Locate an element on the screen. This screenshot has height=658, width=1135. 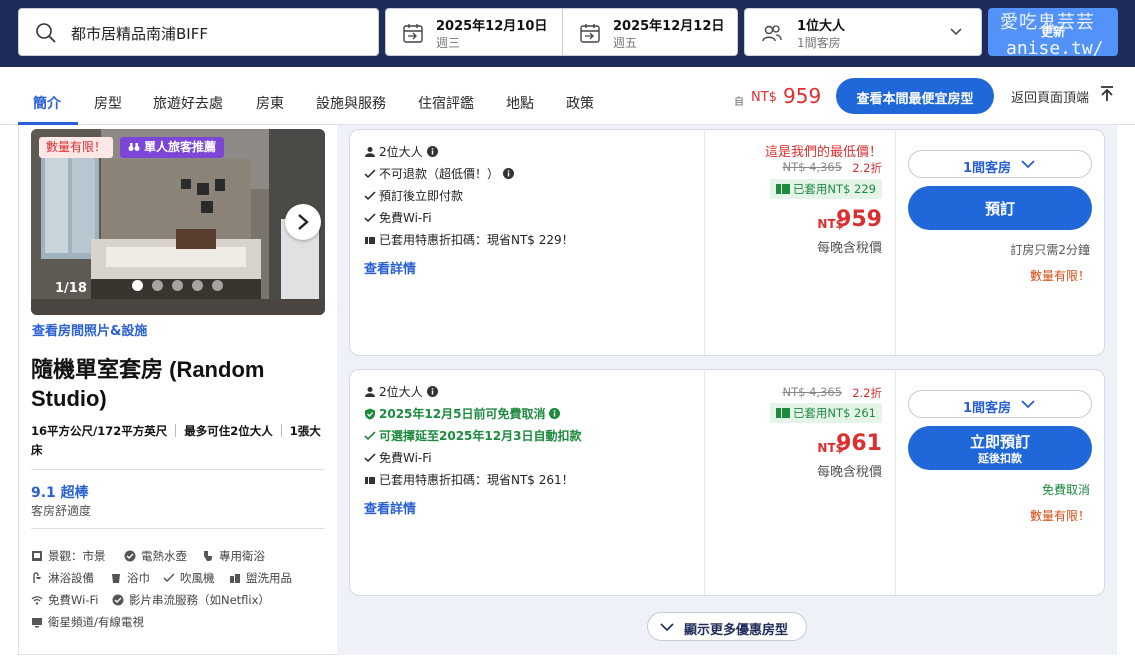
offer-feature: 免費Wi-Fi is located at coordinates (398, 217).